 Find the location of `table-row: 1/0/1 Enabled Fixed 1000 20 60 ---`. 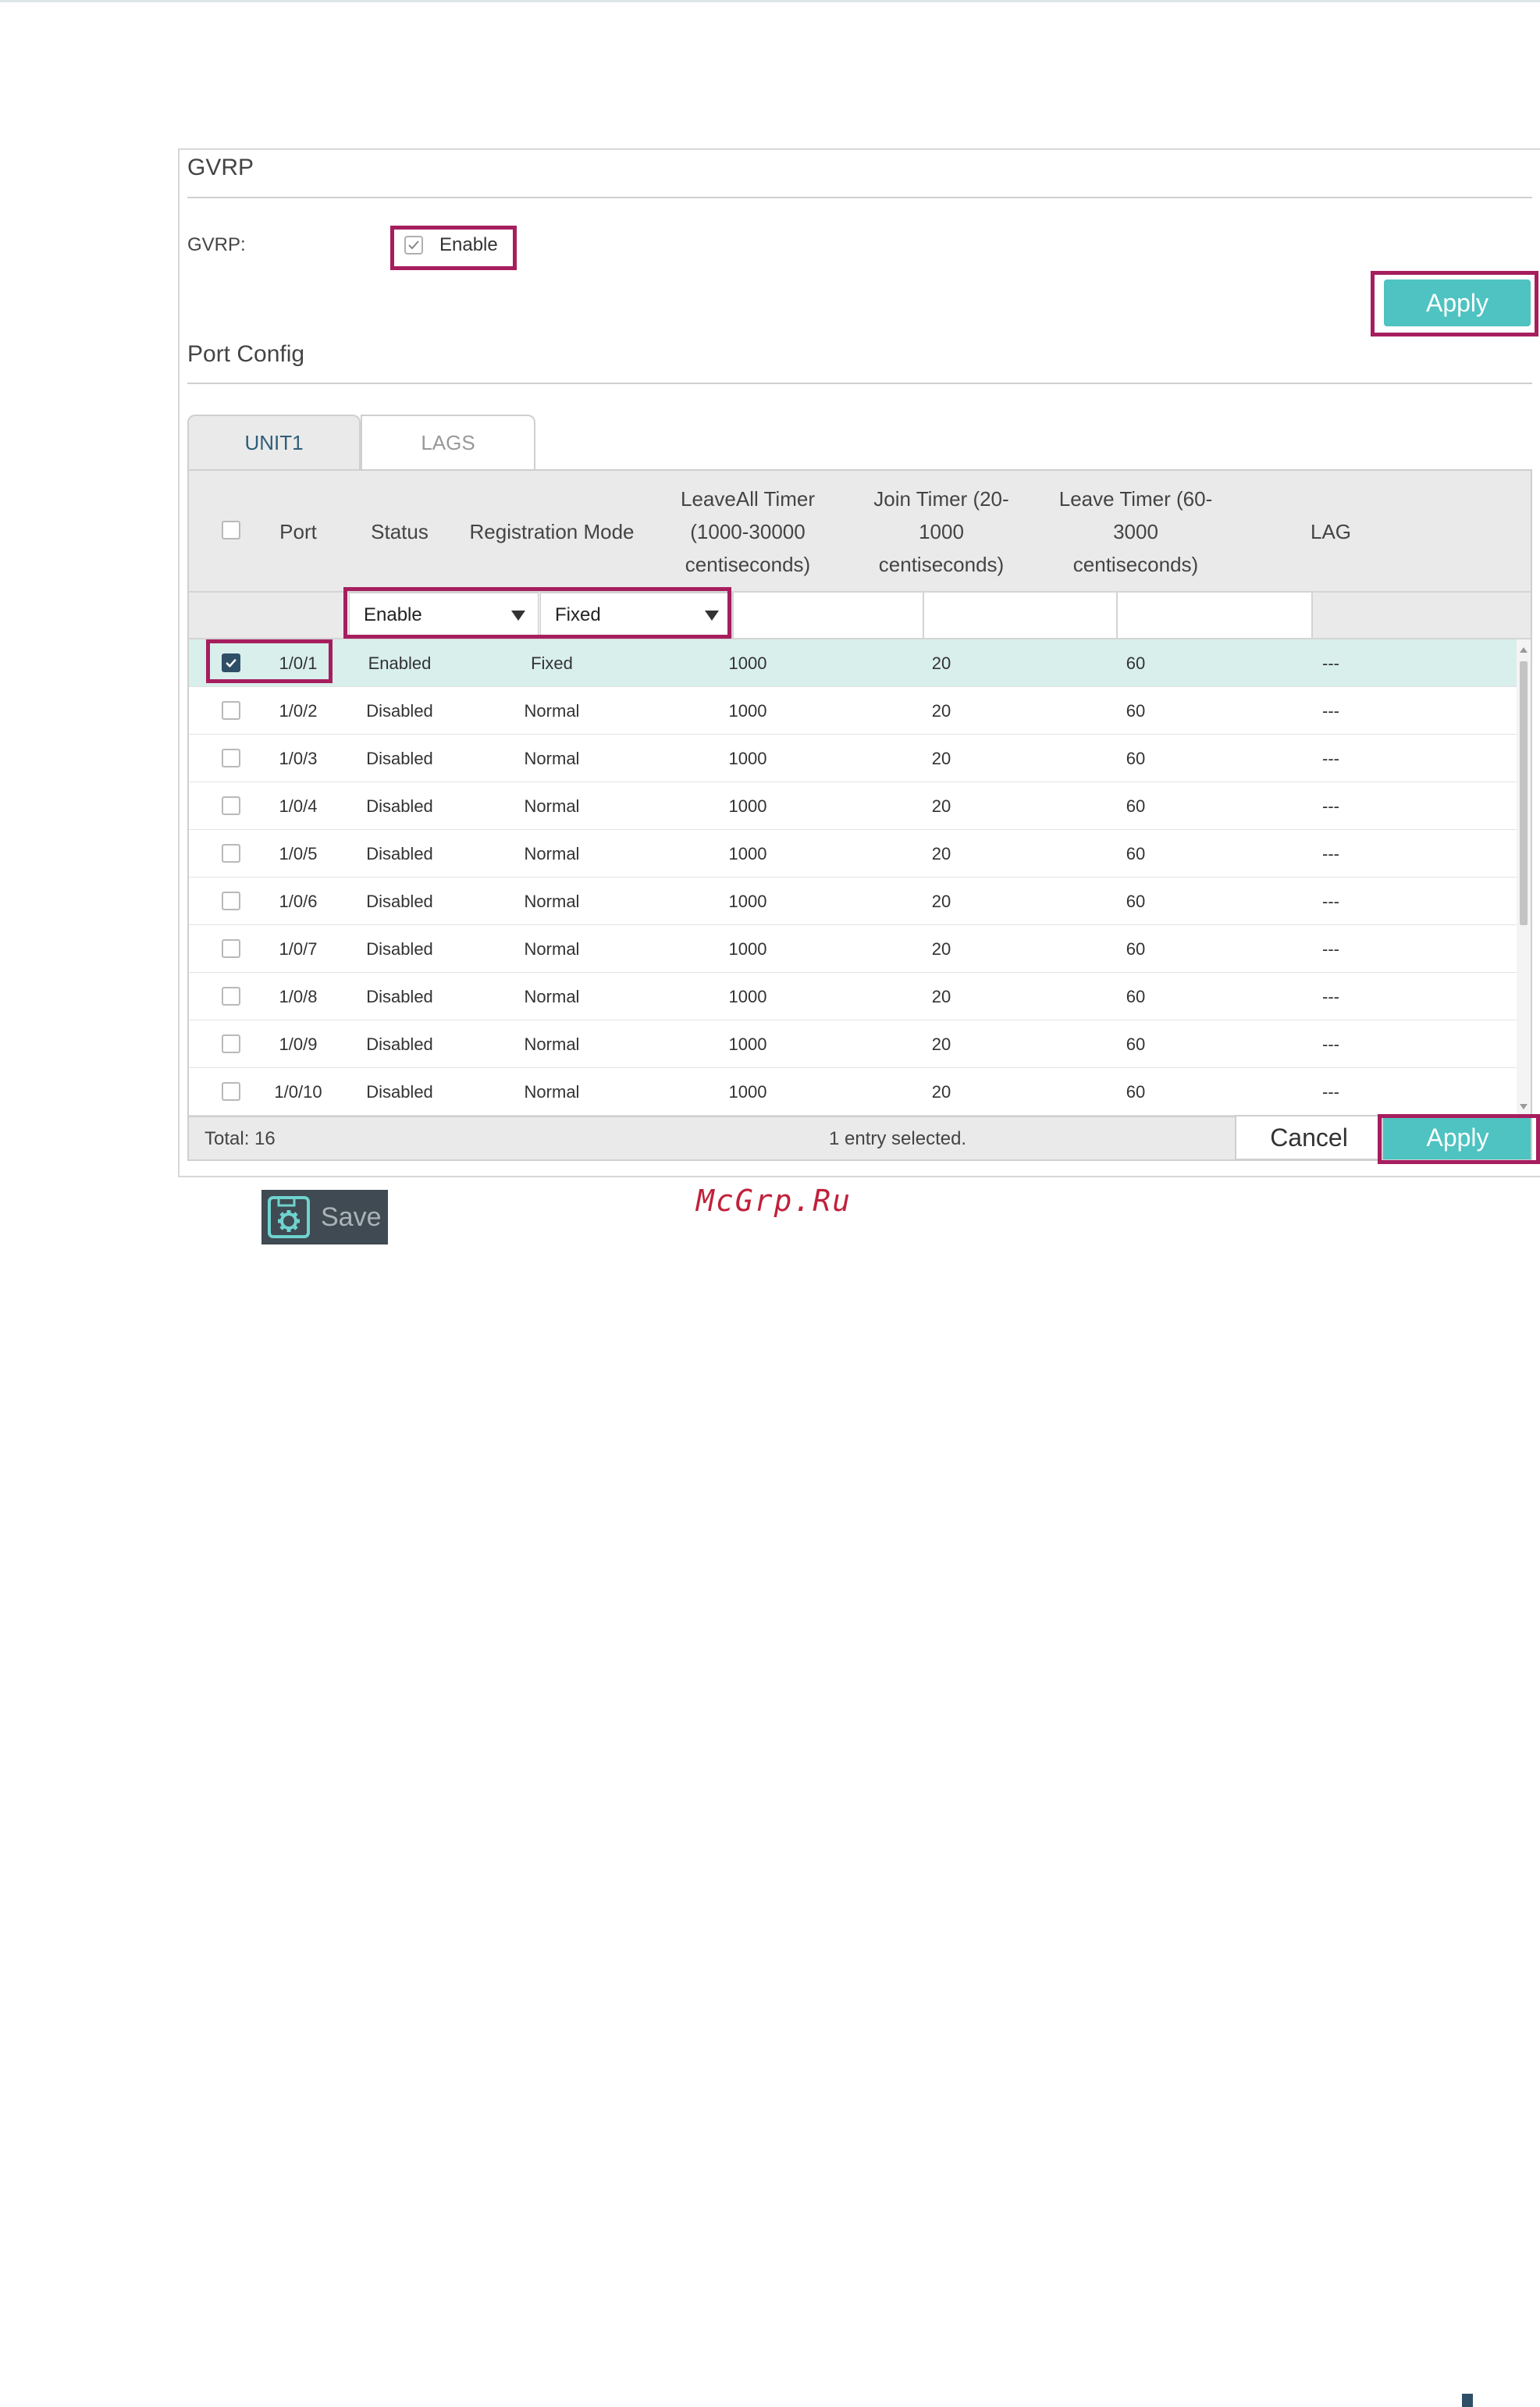

table-row: 1/0/1 Enabled Fixed 1000 20 60 --- is located at coordinates (854, 663).